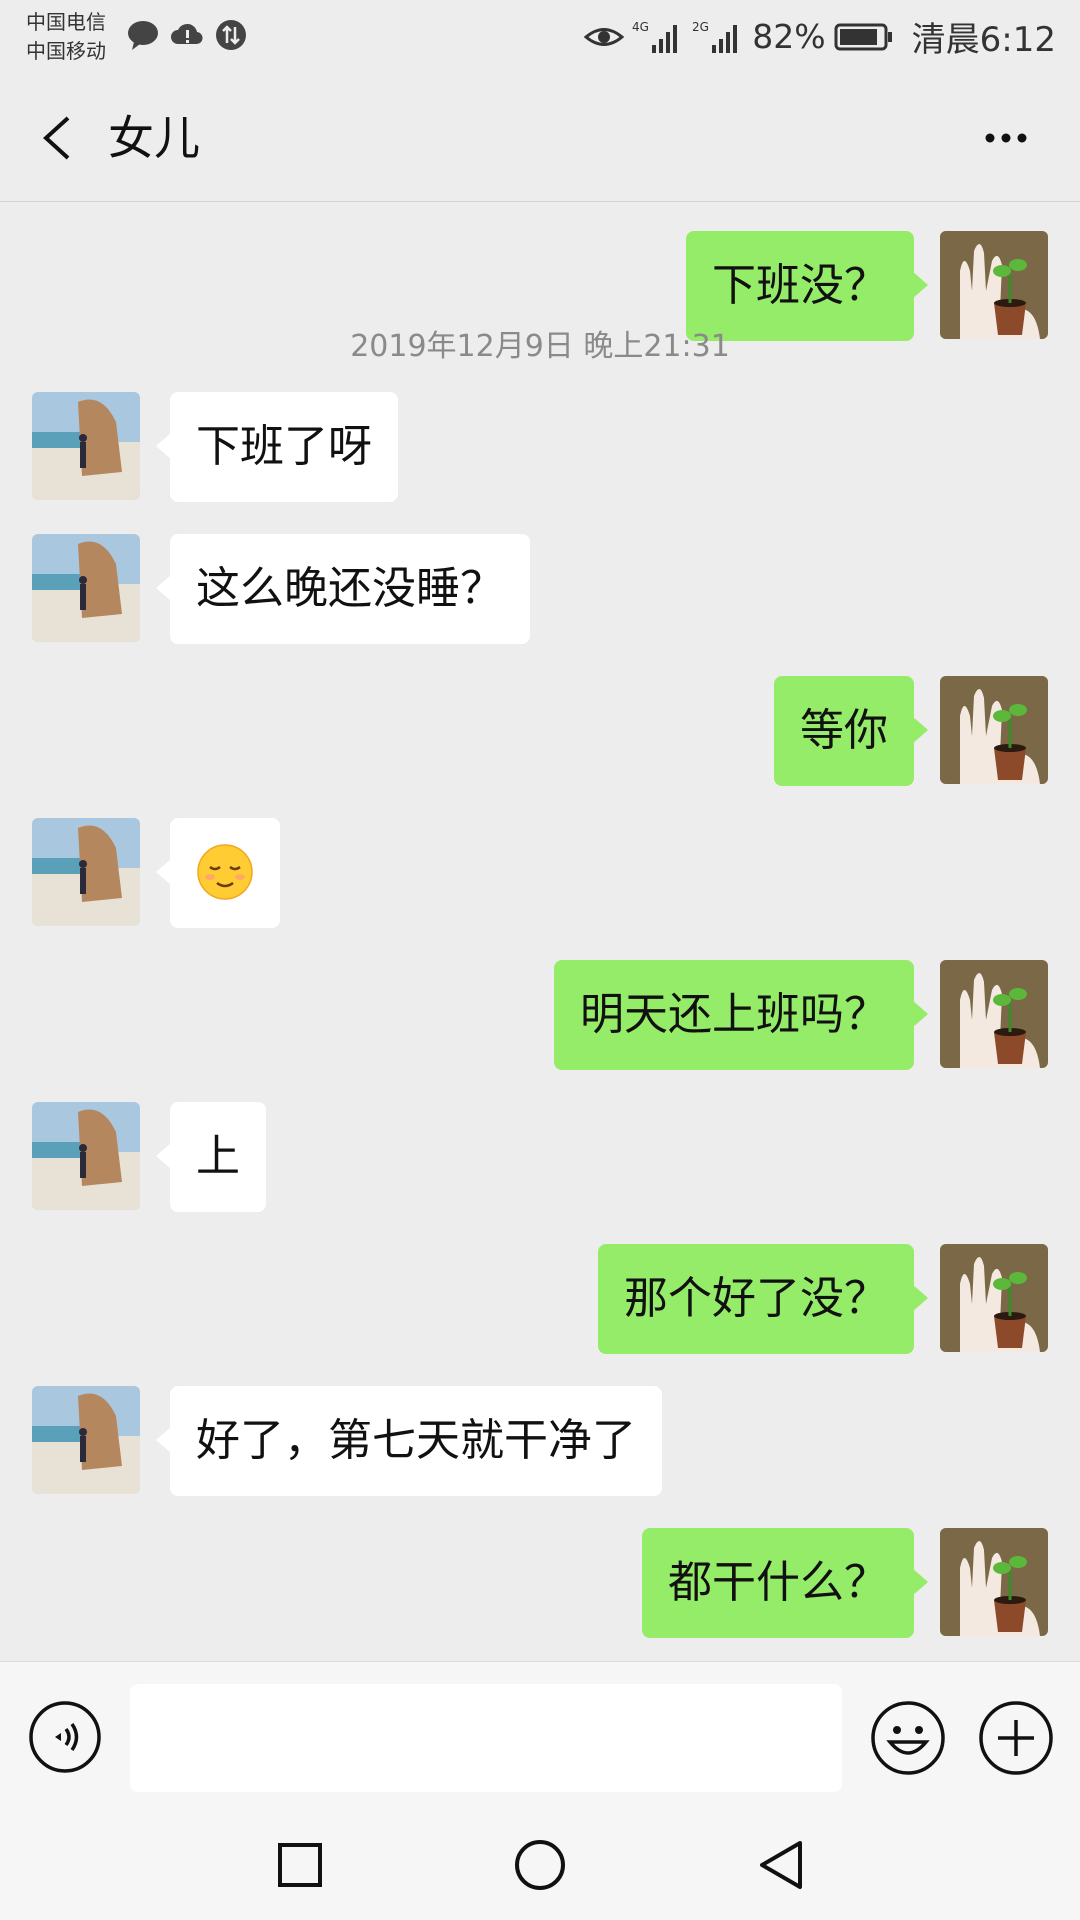 This screenshot has width=1080, height=1920. Describe the element at coordinates (540, 1157) in the screenshot. I see `message-received: 上` at that location.